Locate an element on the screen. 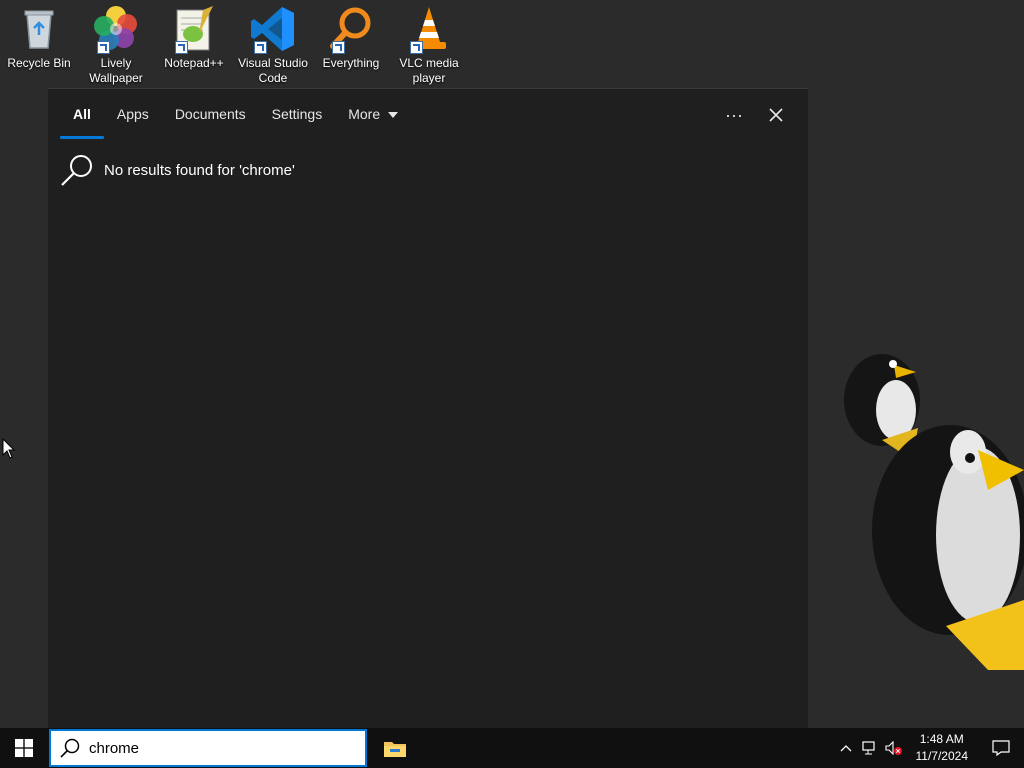  network-icon is located at coordinates (868, 748).